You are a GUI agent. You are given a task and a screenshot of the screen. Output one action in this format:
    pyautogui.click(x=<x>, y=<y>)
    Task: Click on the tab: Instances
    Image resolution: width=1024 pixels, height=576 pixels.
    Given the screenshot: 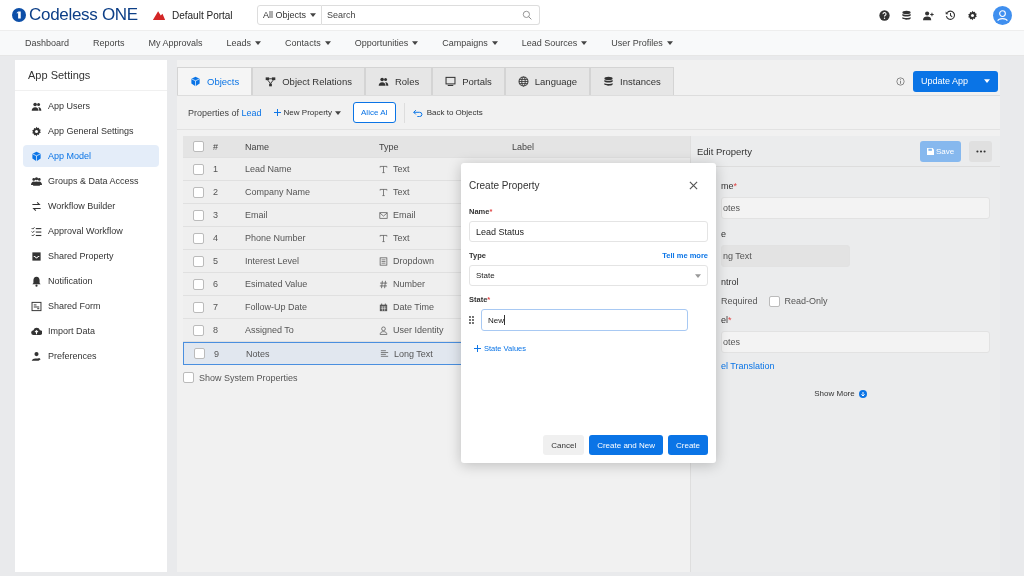 What is the action you would take?
    pyautogui.click(x=632, y=81)
    